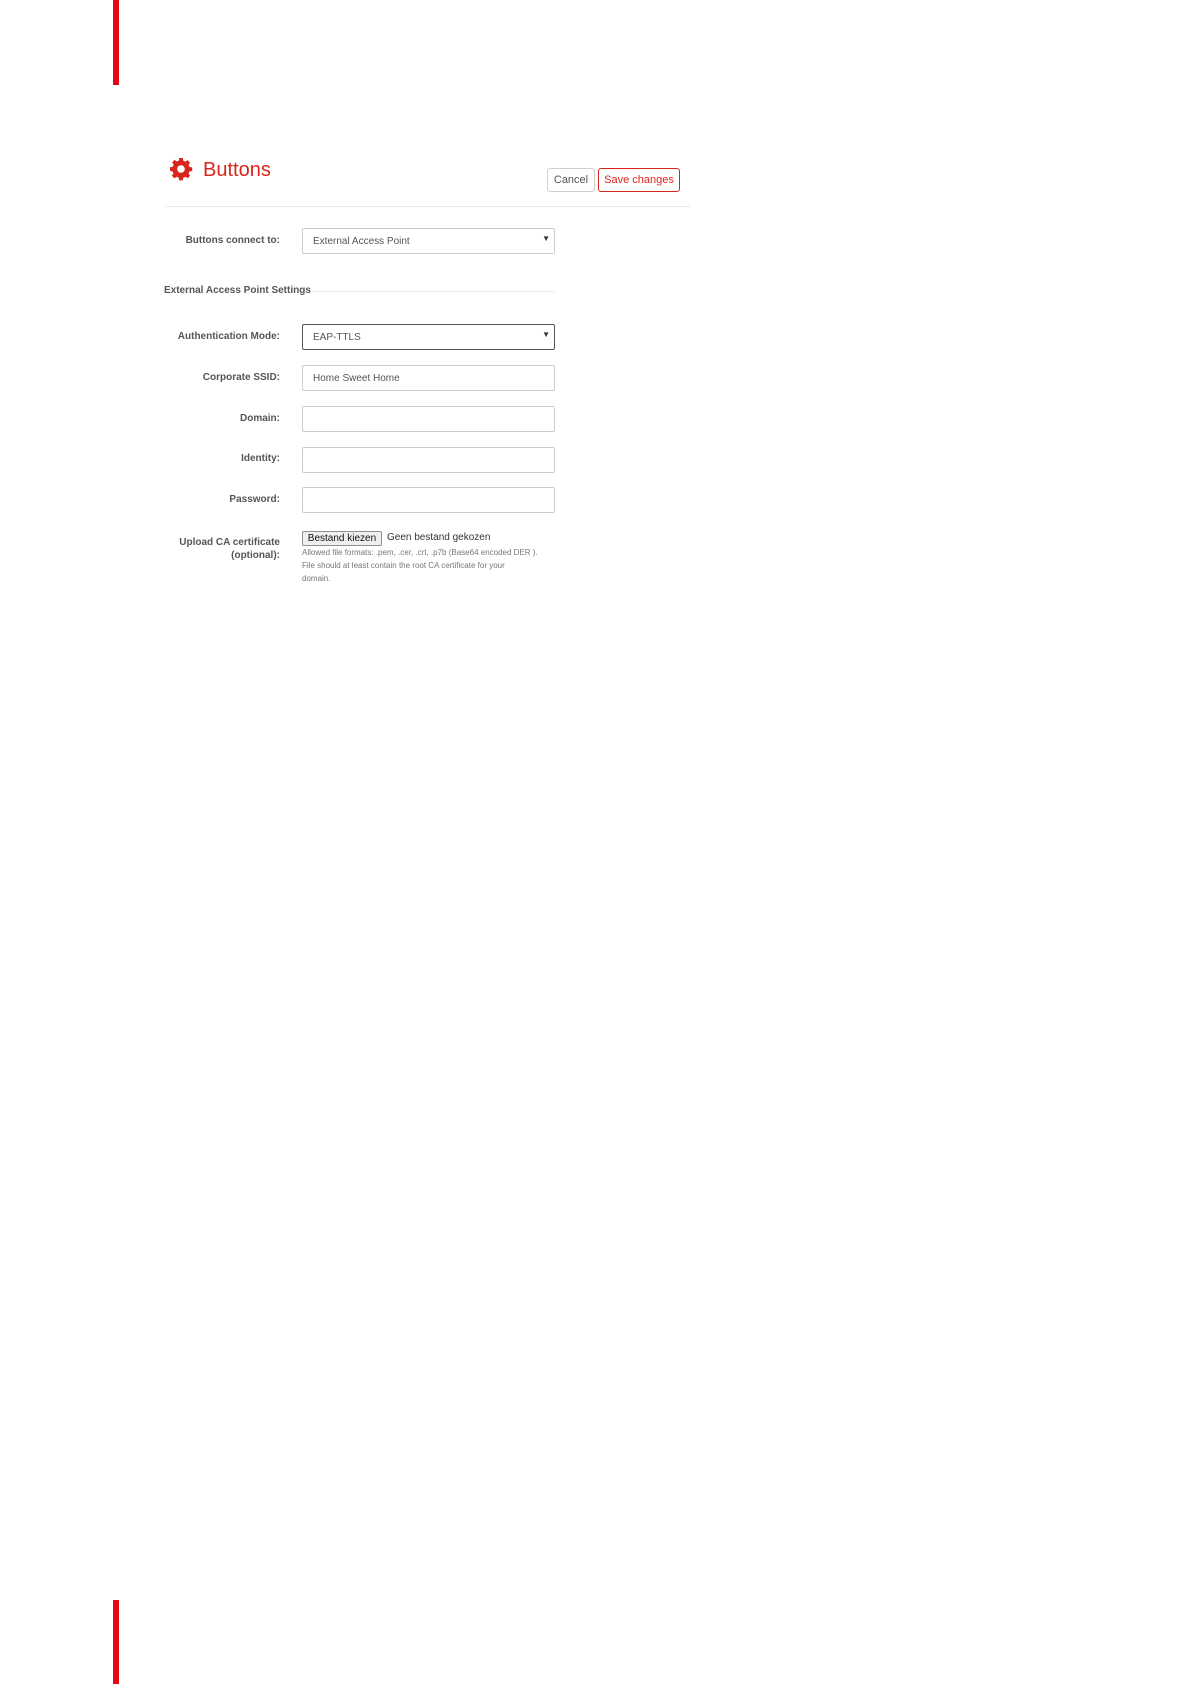  I want to click on gear-icon, so click(181, 169).